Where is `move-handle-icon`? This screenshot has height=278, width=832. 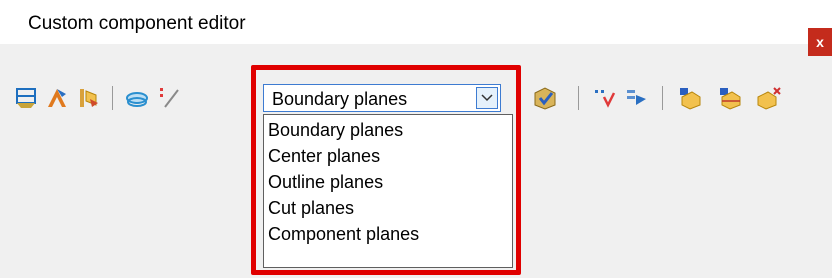 move-handle-icon is located at coordinates (57, 98).